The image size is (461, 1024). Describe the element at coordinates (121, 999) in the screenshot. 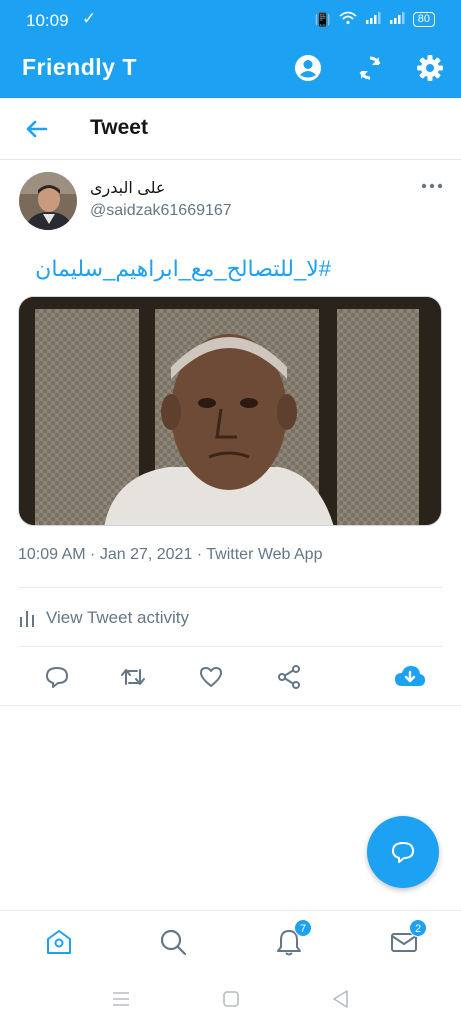

I see `menu-icon` at that location.